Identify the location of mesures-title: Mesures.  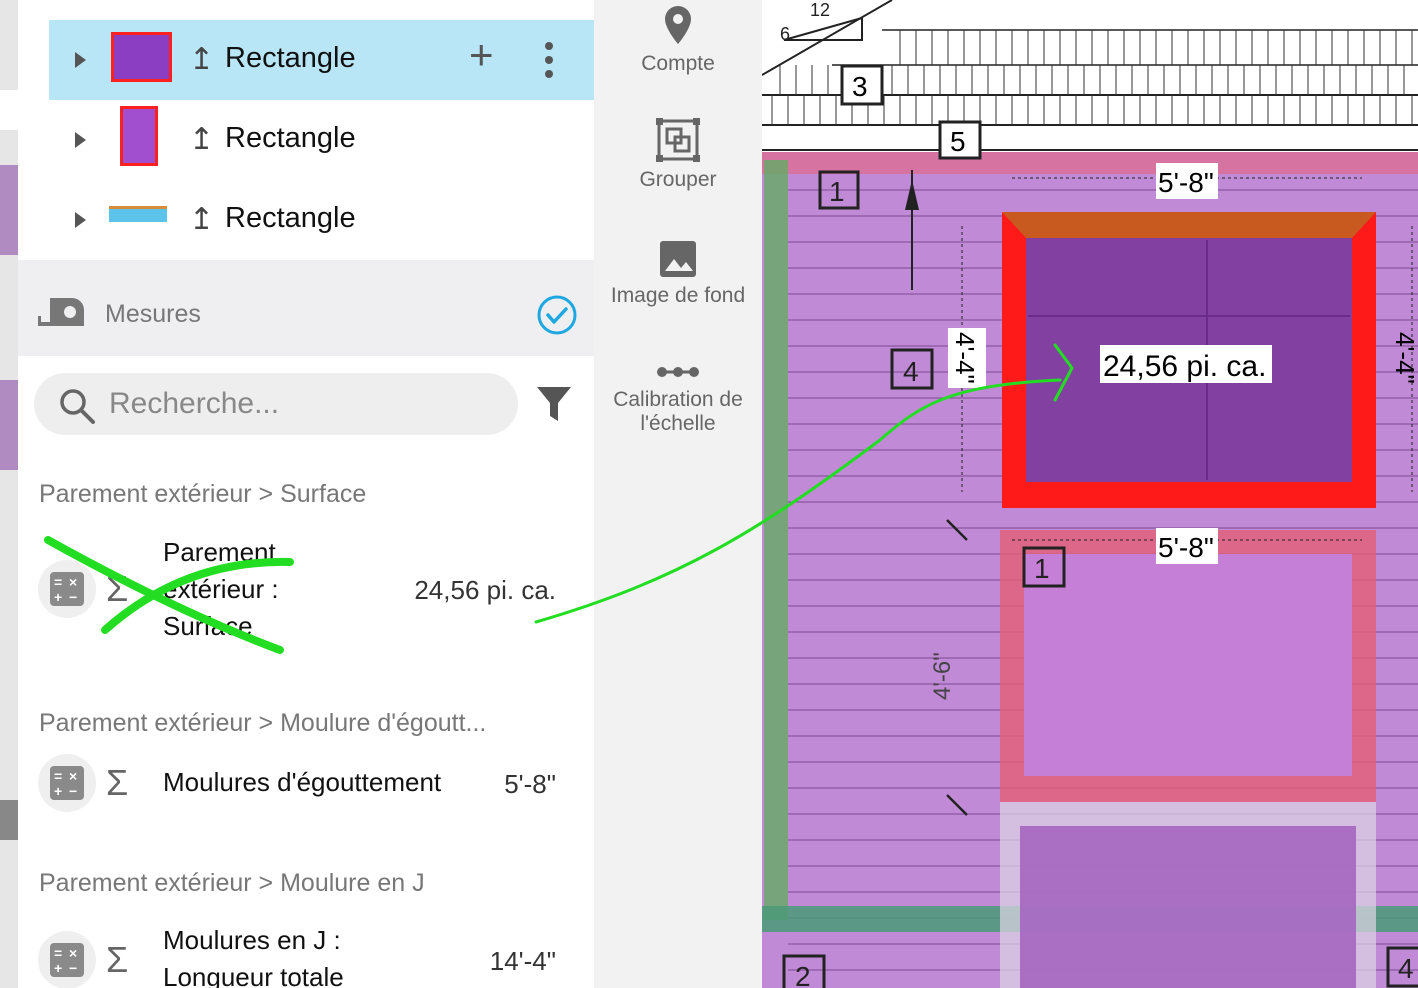
(153, 314).